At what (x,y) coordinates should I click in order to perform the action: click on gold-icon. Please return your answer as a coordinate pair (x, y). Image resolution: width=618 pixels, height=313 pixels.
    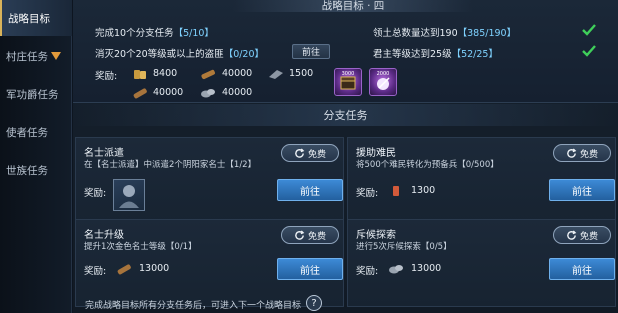
    Looking at the image, I should click on (140, 74).